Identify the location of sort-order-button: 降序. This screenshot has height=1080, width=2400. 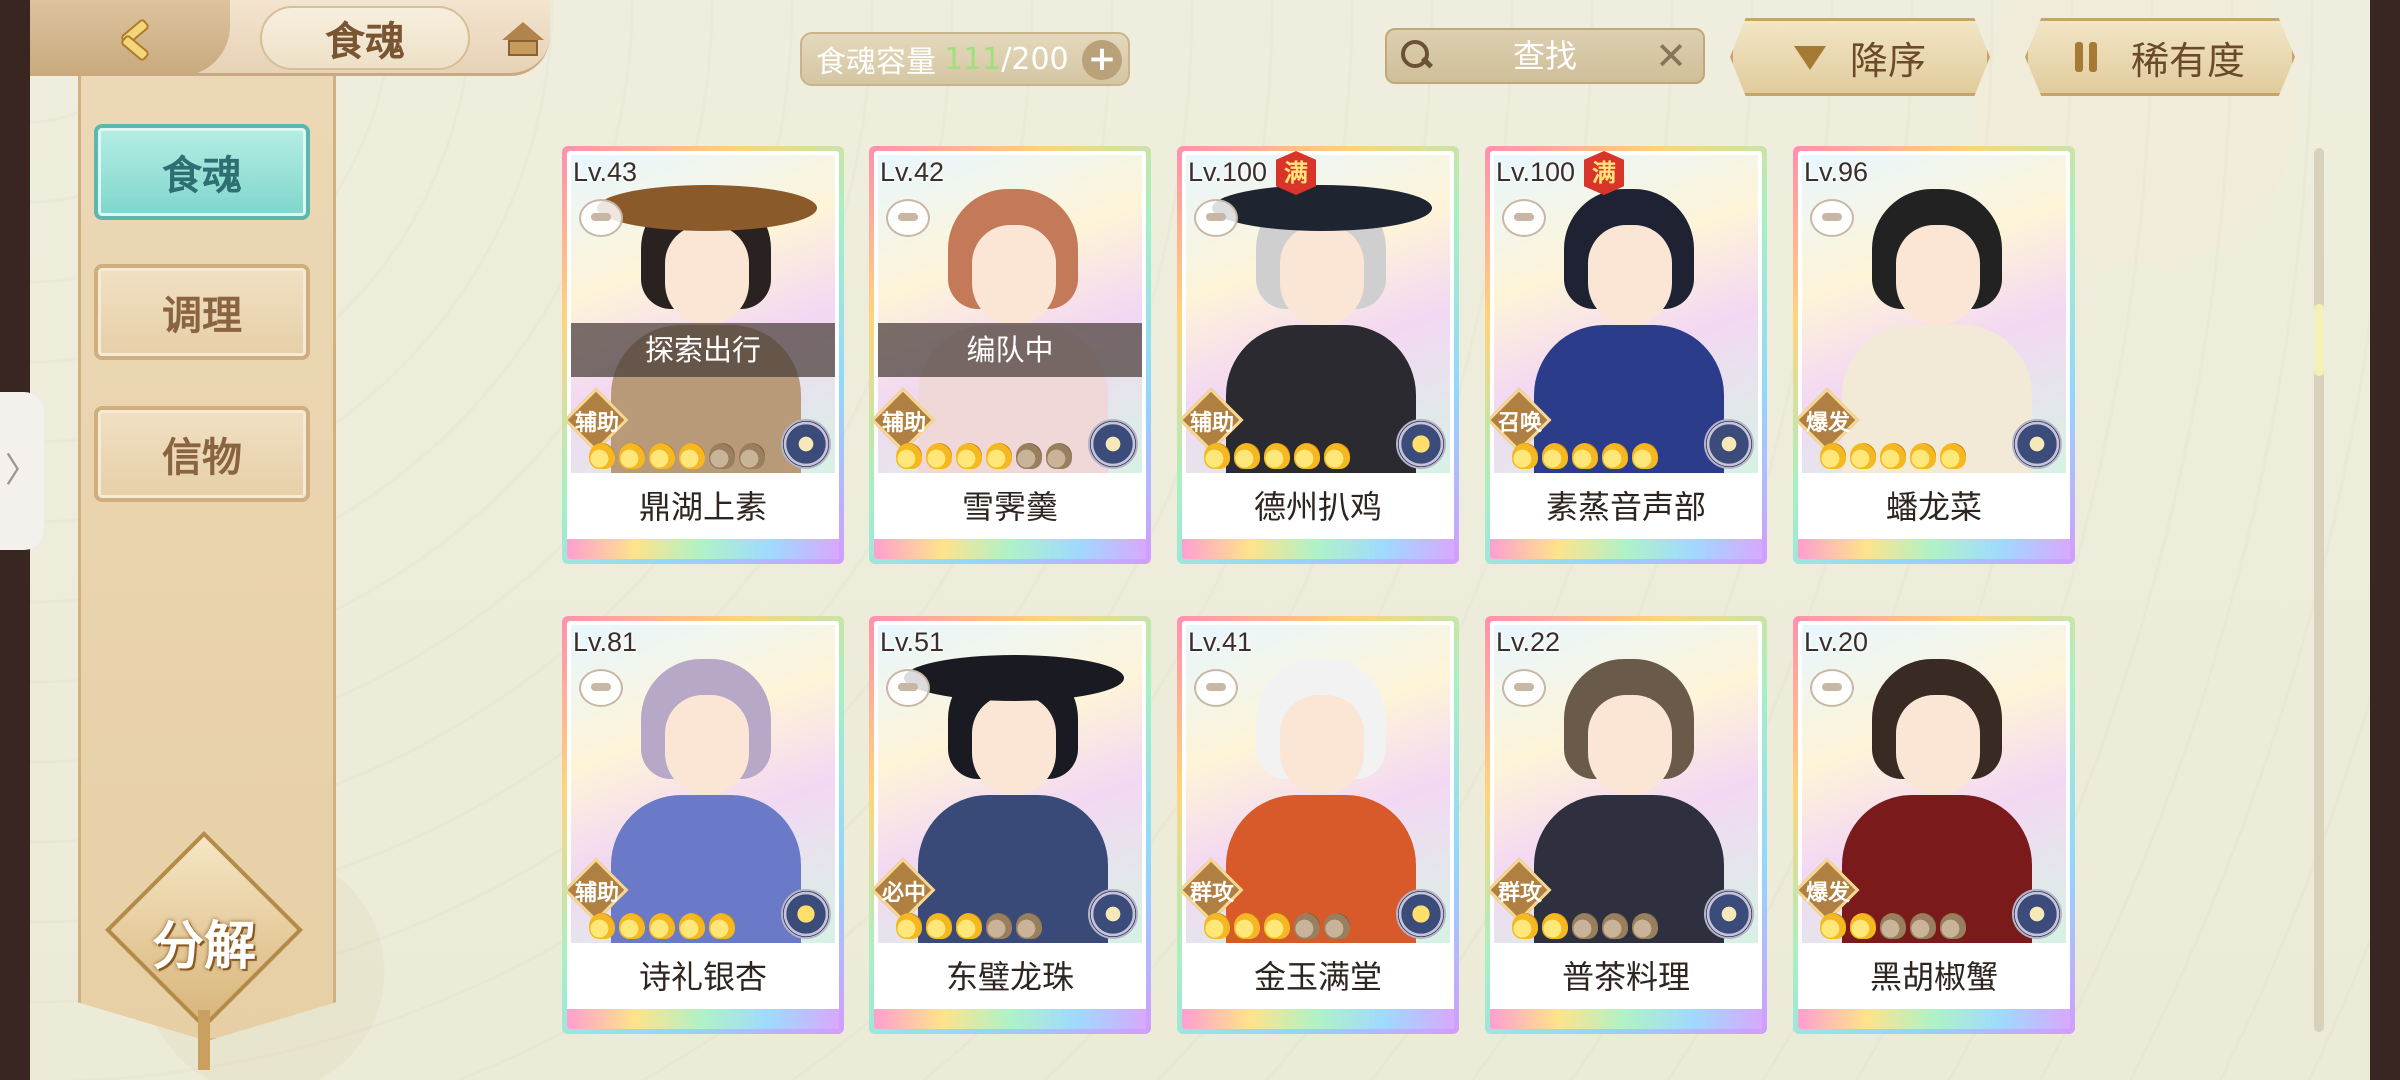
(1860, 57).